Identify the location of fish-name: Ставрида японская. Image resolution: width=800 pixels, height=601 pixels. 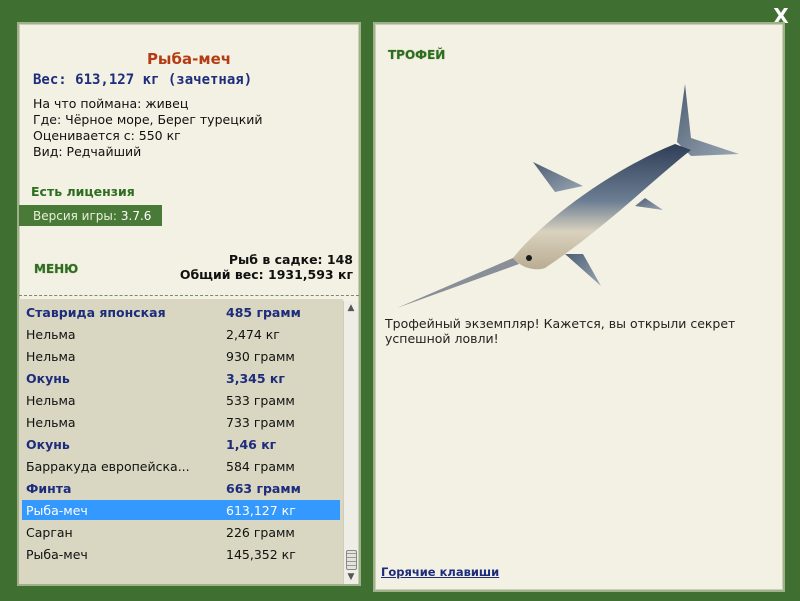
(96, 312).